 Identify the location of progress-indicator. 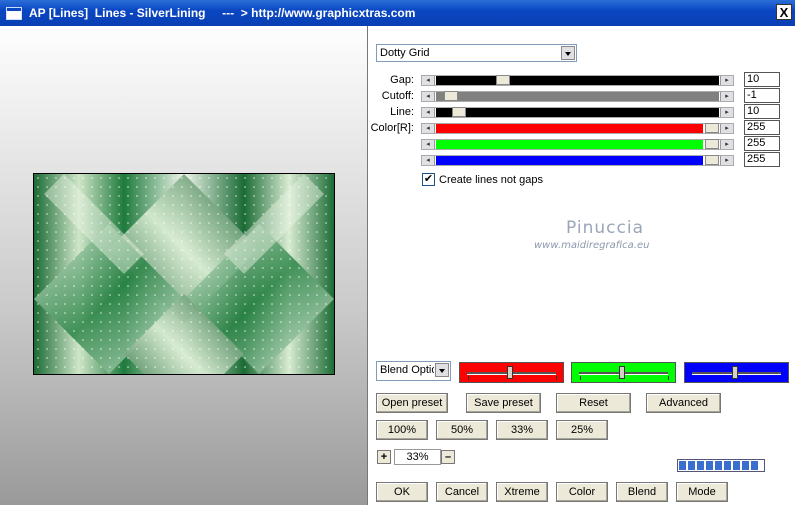
(721, 465).